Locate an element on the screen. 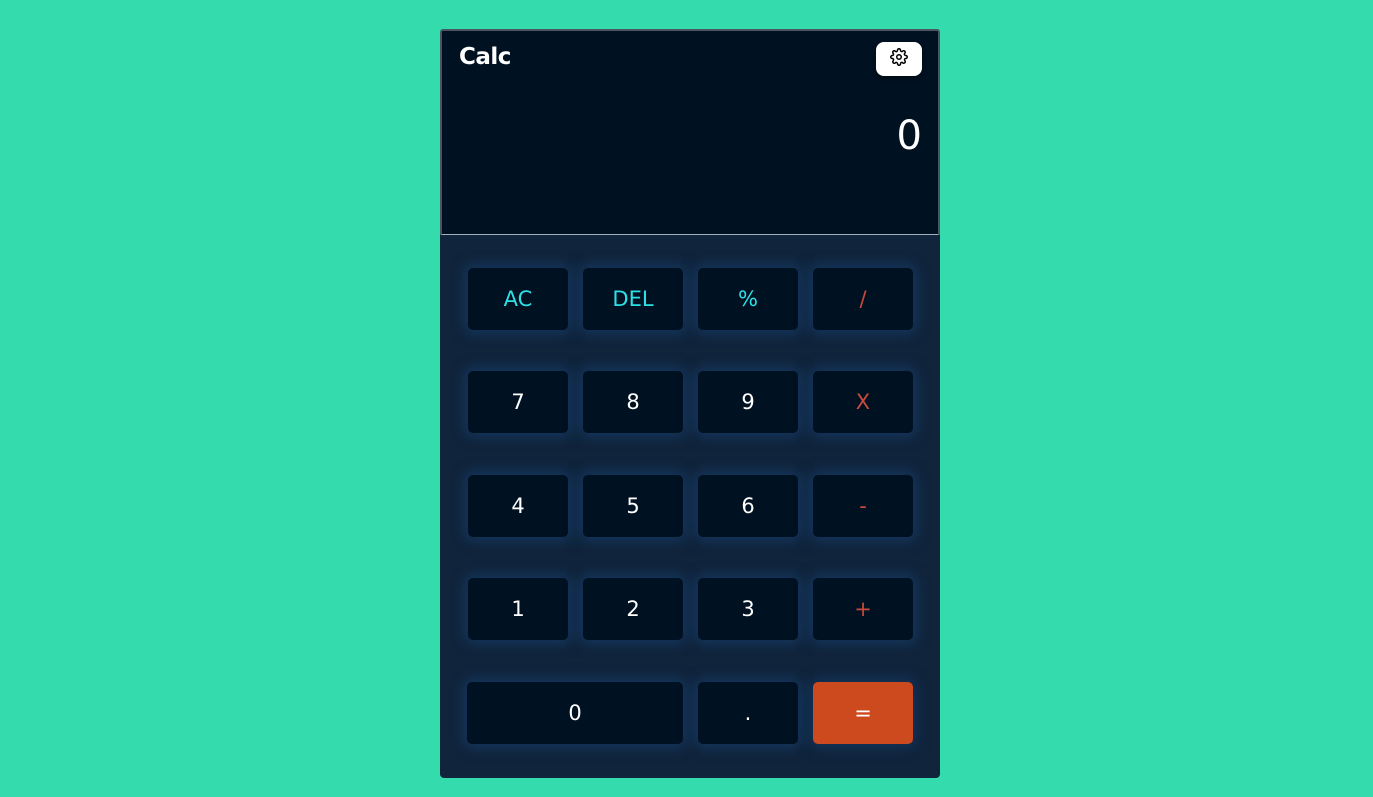  display-value: 0 is located at coordinates (909, 136).